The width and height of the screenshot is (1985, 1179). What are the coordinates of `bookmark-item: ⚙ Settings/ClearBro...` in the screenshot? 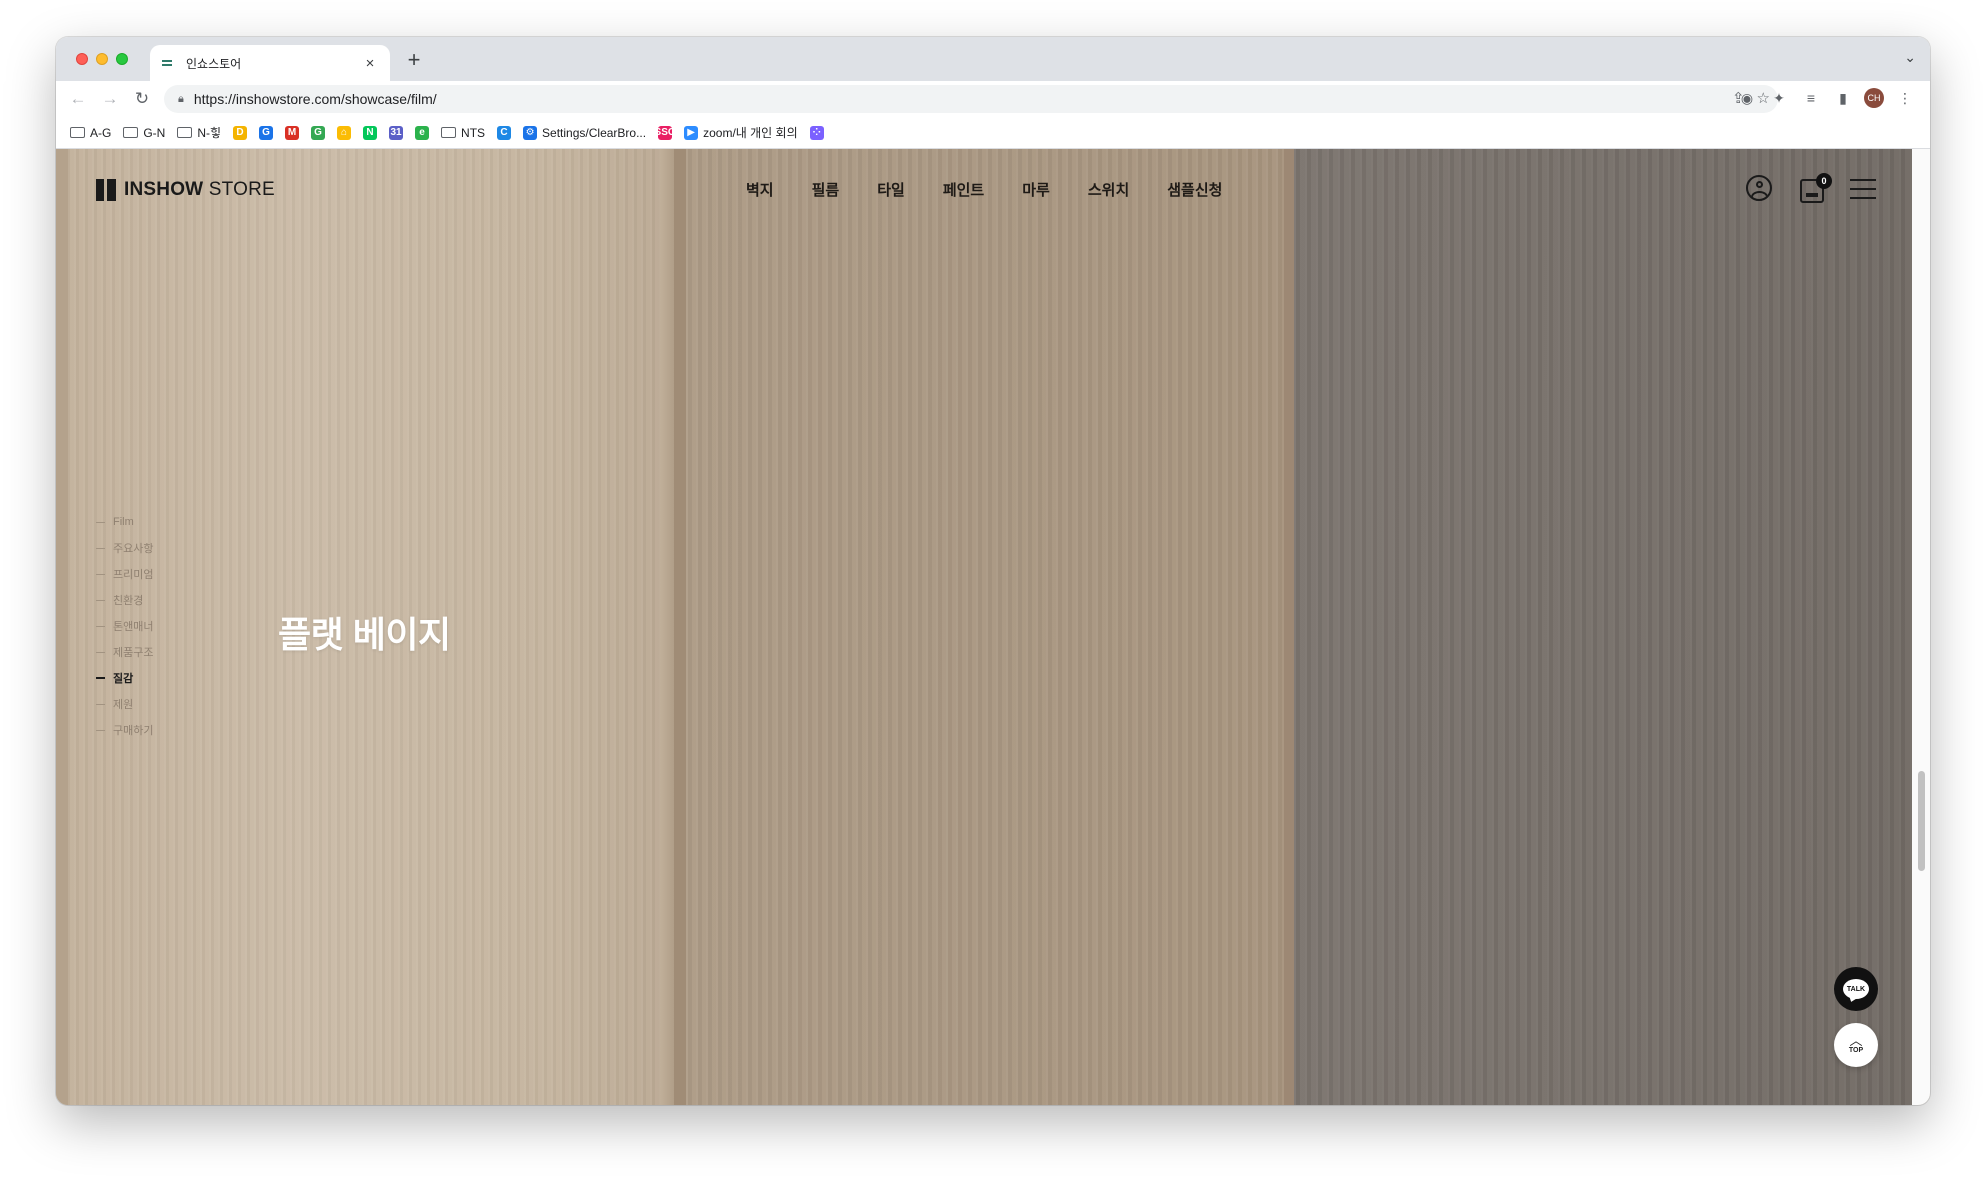 It's located at (585, 132).